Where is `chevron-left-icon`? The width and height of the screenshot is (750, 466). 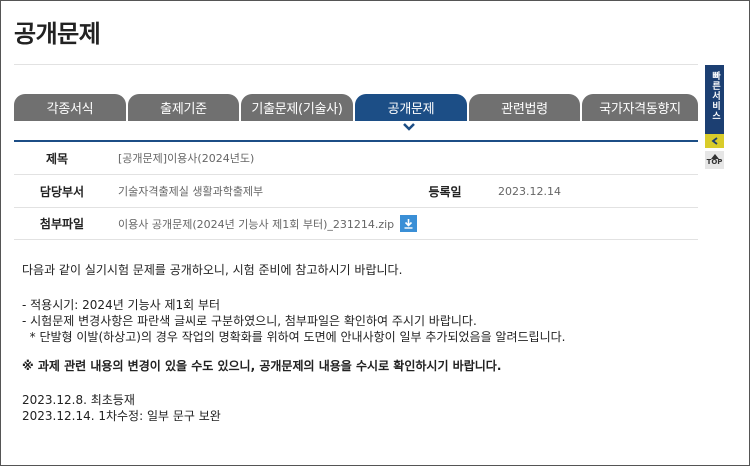 chevron-left-icon is located at coordinates (714, 141).